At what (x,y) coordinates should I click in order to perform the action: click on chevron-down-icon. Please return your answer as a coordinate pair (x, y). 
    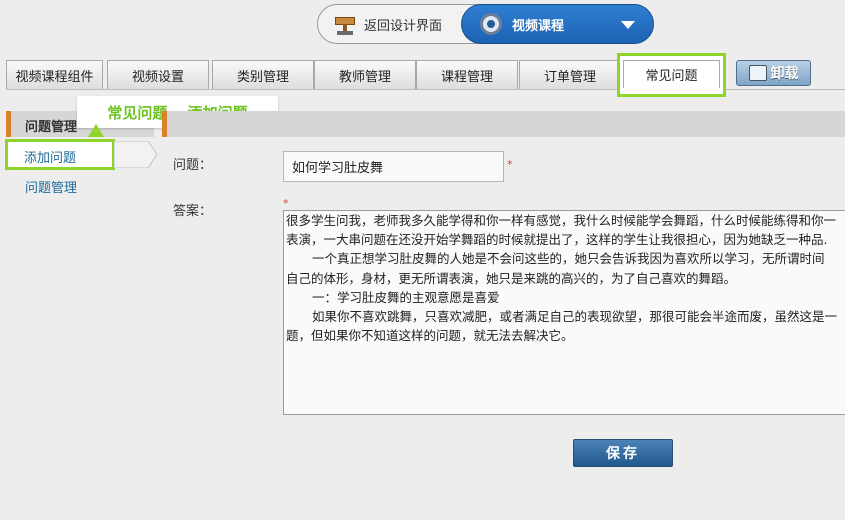
    Looking at the image, I should click on (628, 25).